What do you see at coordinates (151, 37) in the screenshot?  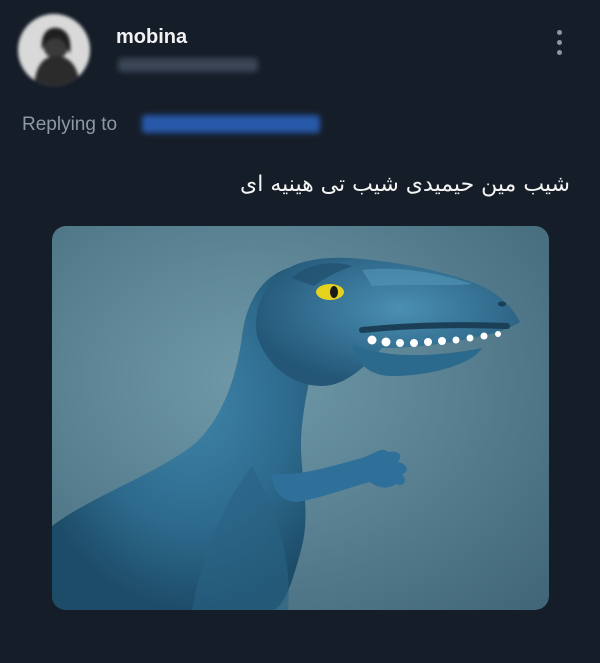 I see `author-display-name: mobina` at bounding box center [151, 37].